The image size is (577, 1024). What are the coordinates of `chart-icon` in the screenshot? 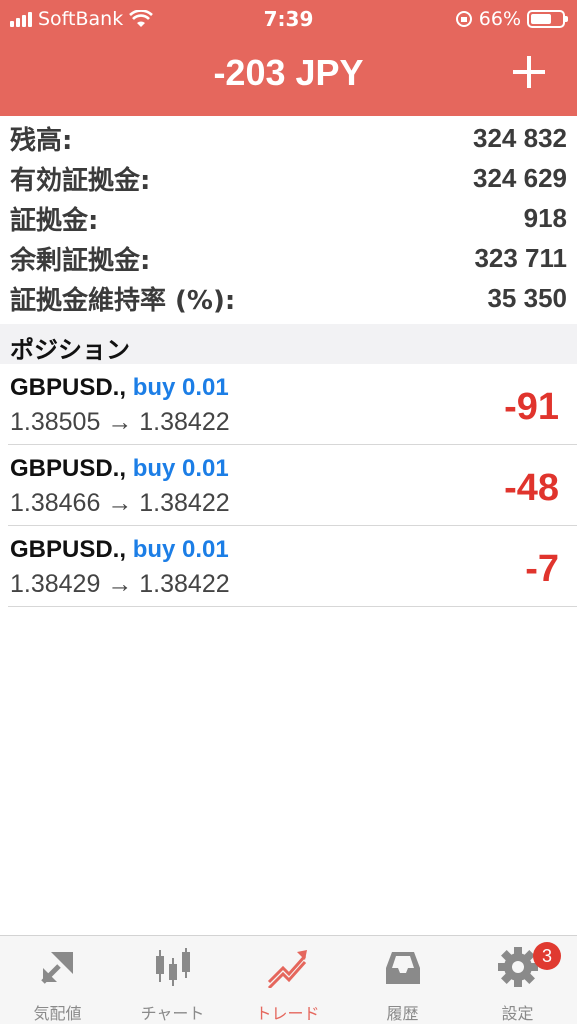 It's located at (173, 967).